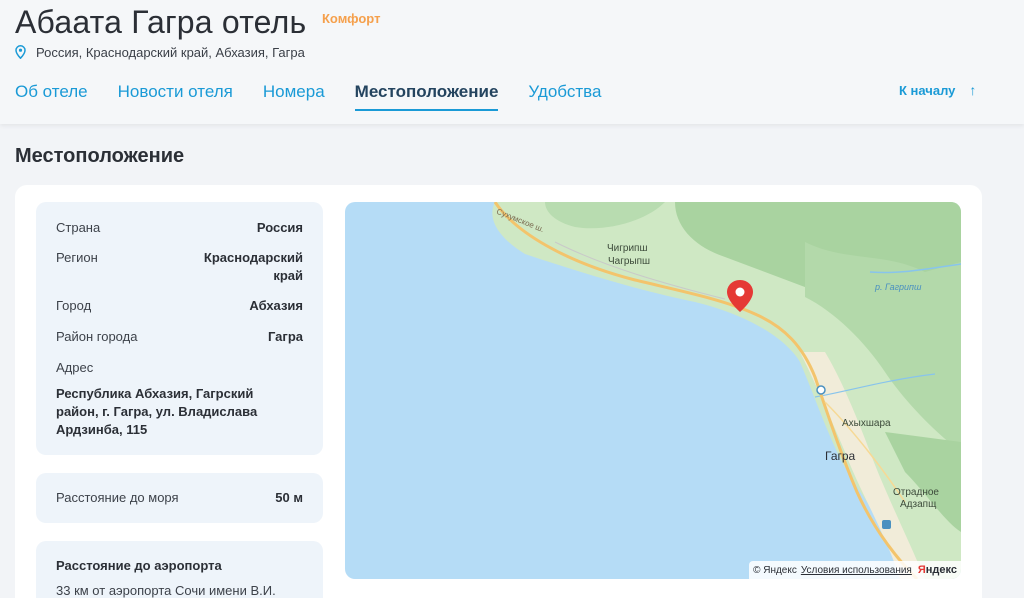 The width and height of the screenshot is (1024, 598). What do you see at coordinates (627, 248) in the screenshot?
I see `map-place-chigripsh: Чигрипш` at bounding box center [627, 248].